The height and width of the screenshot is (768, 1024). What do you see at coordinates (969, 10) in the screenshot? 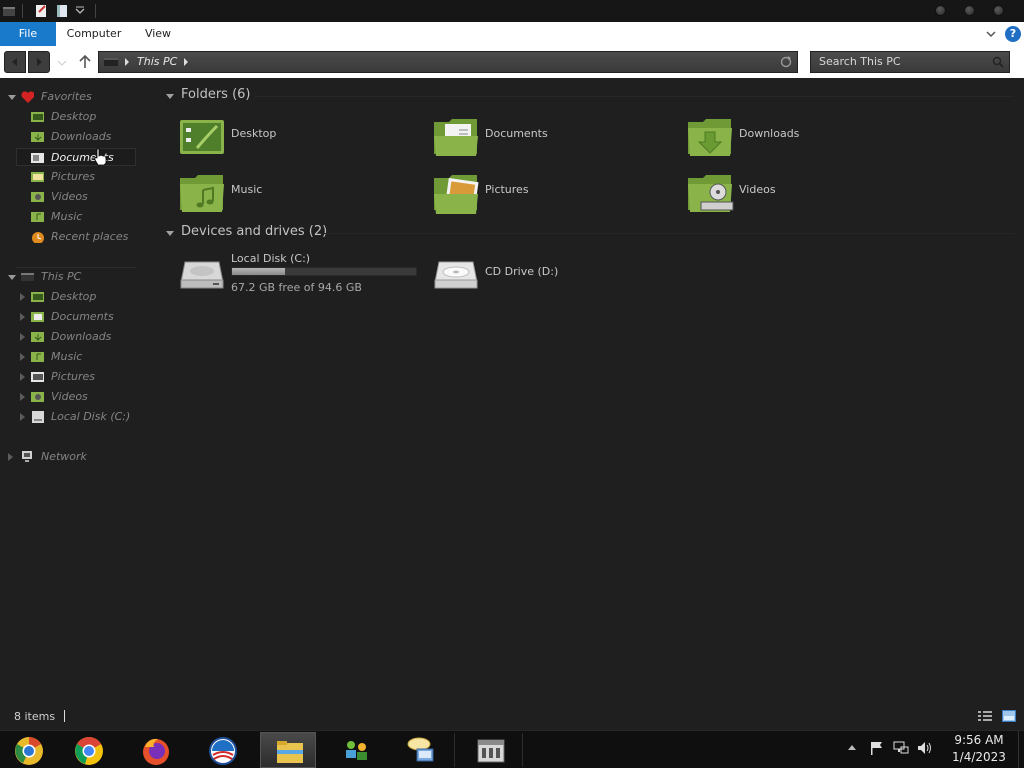
I see `maximize-button` at bounding box center [969, 10].